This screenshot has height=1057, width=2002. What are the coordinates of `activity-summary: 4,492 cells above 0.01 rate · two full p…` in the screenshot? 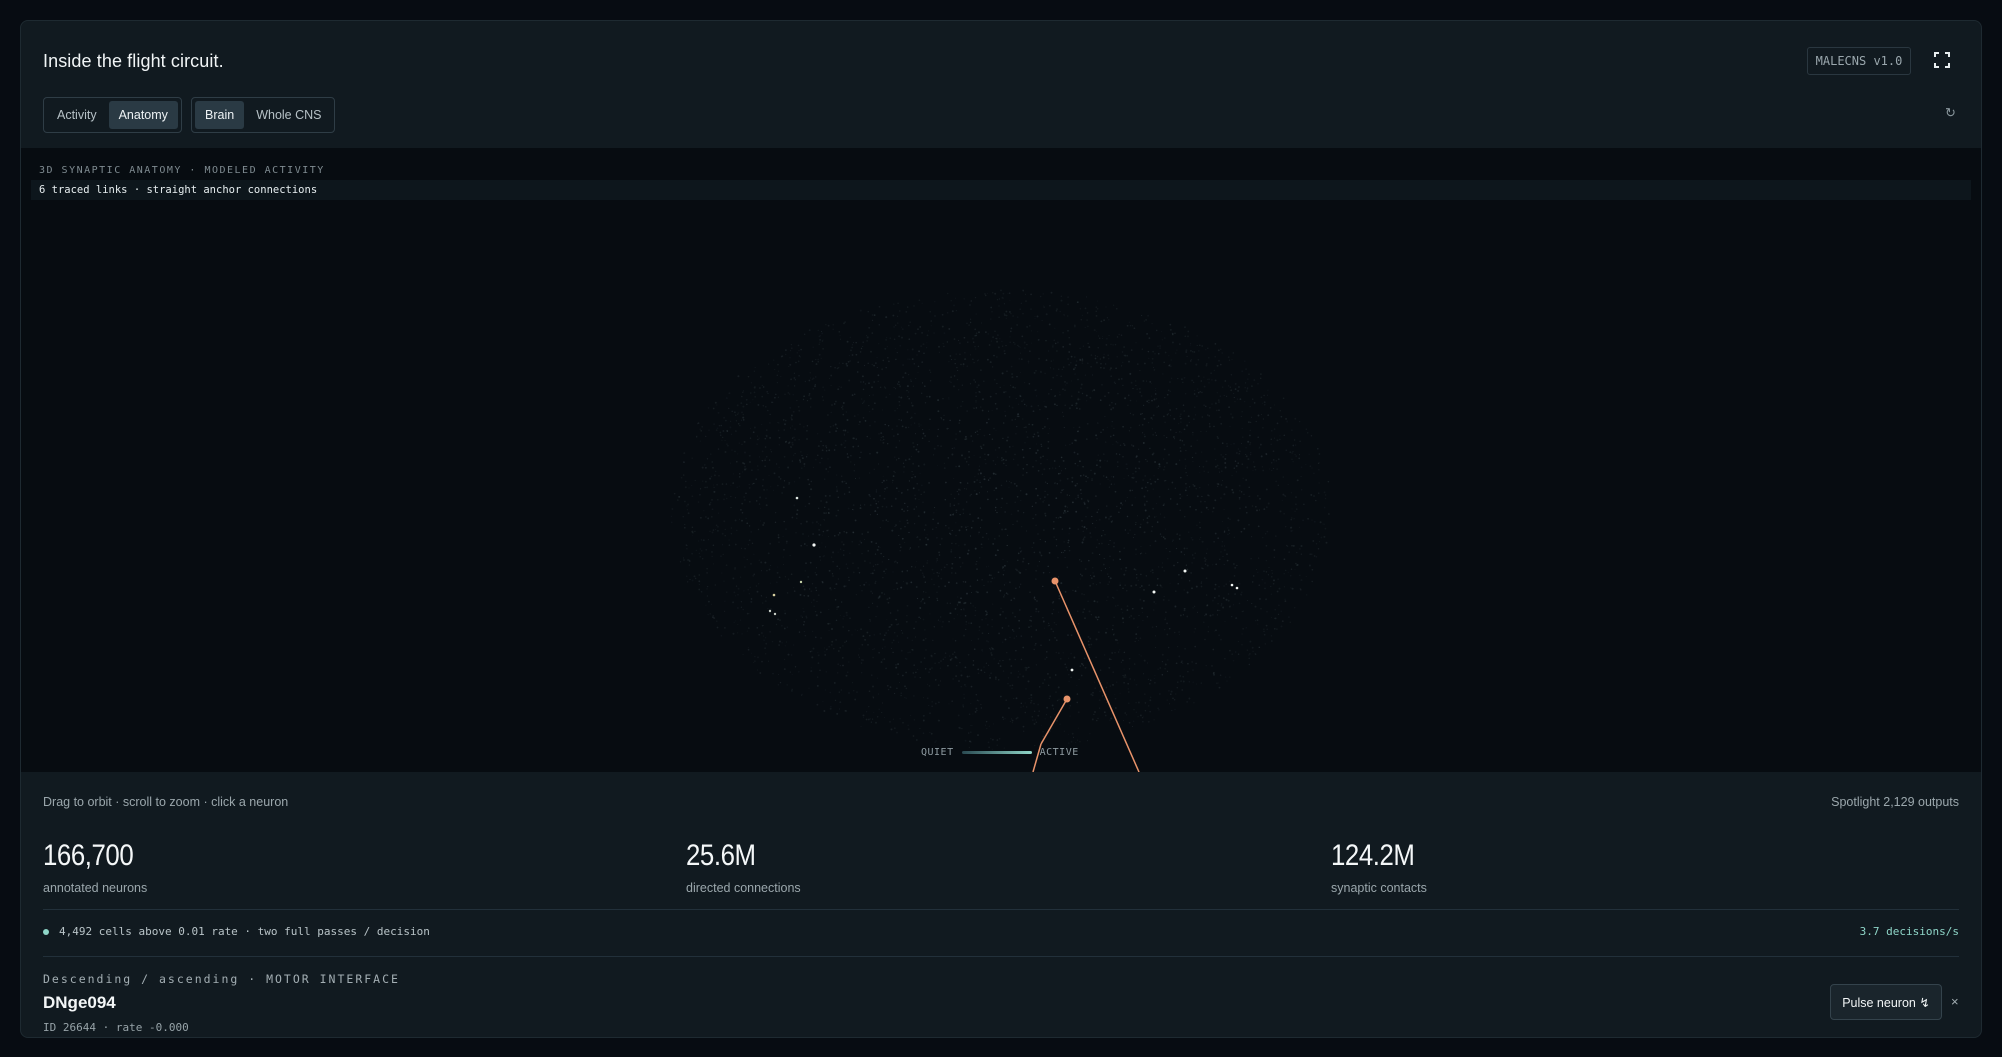 It's located at (236, 931).